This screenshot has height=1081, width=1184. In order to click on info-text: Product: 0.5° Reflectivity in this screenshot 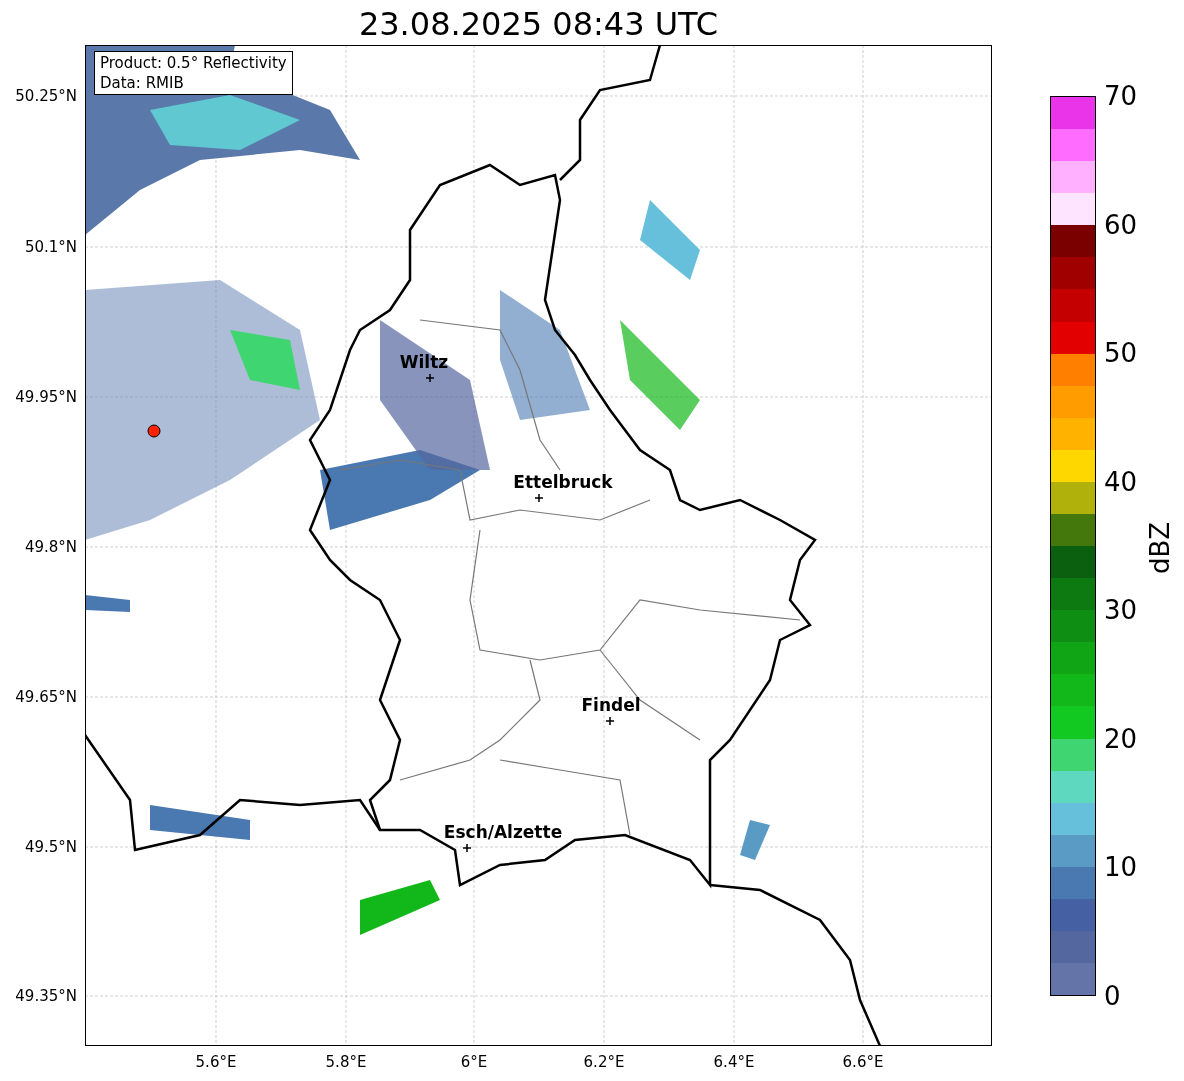, I will do `click(193, 63)`.